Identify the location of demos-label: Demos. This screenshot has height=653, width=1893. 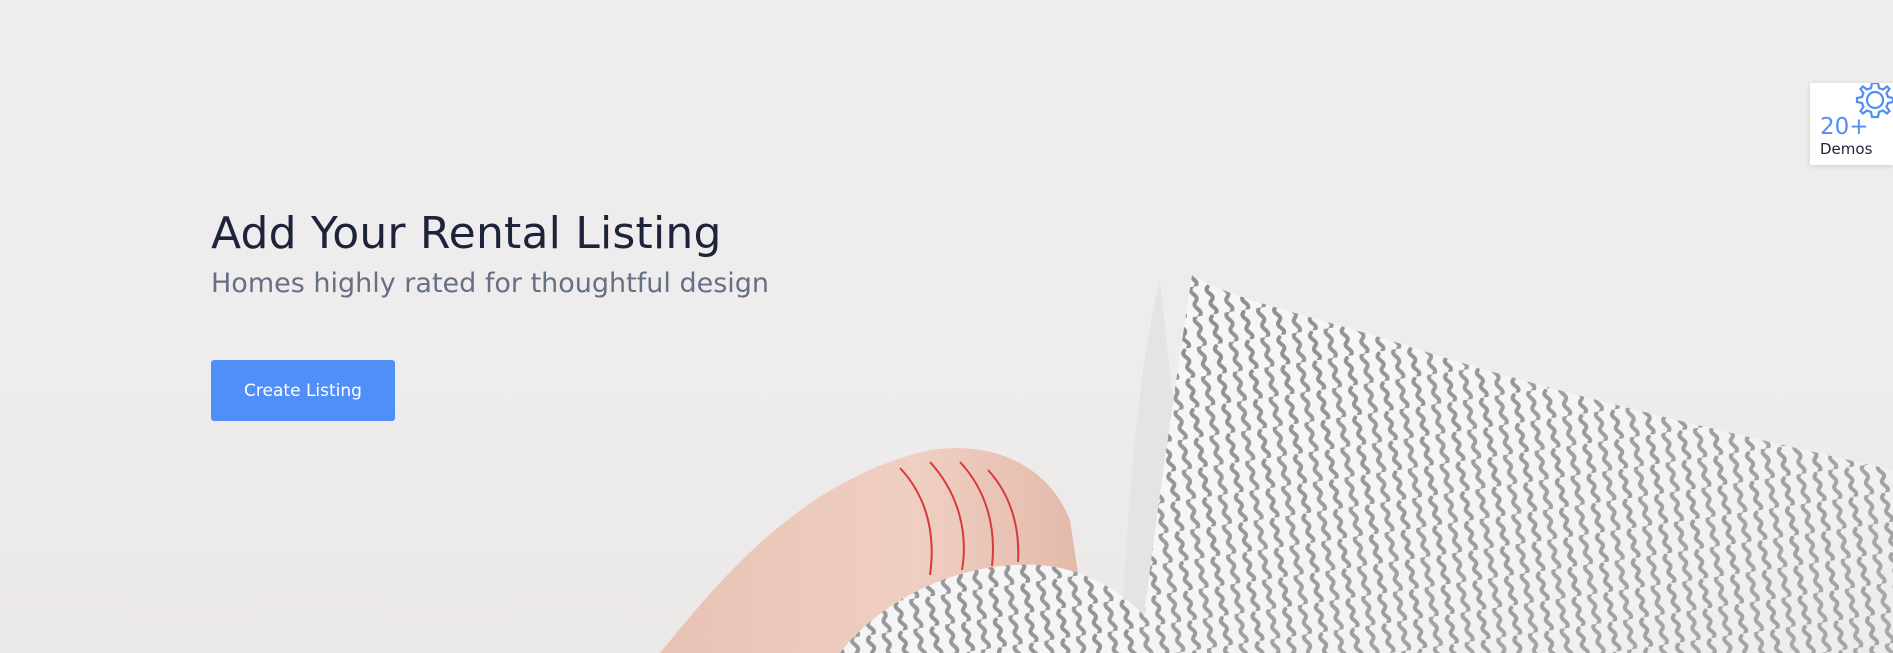
(1846, 149).